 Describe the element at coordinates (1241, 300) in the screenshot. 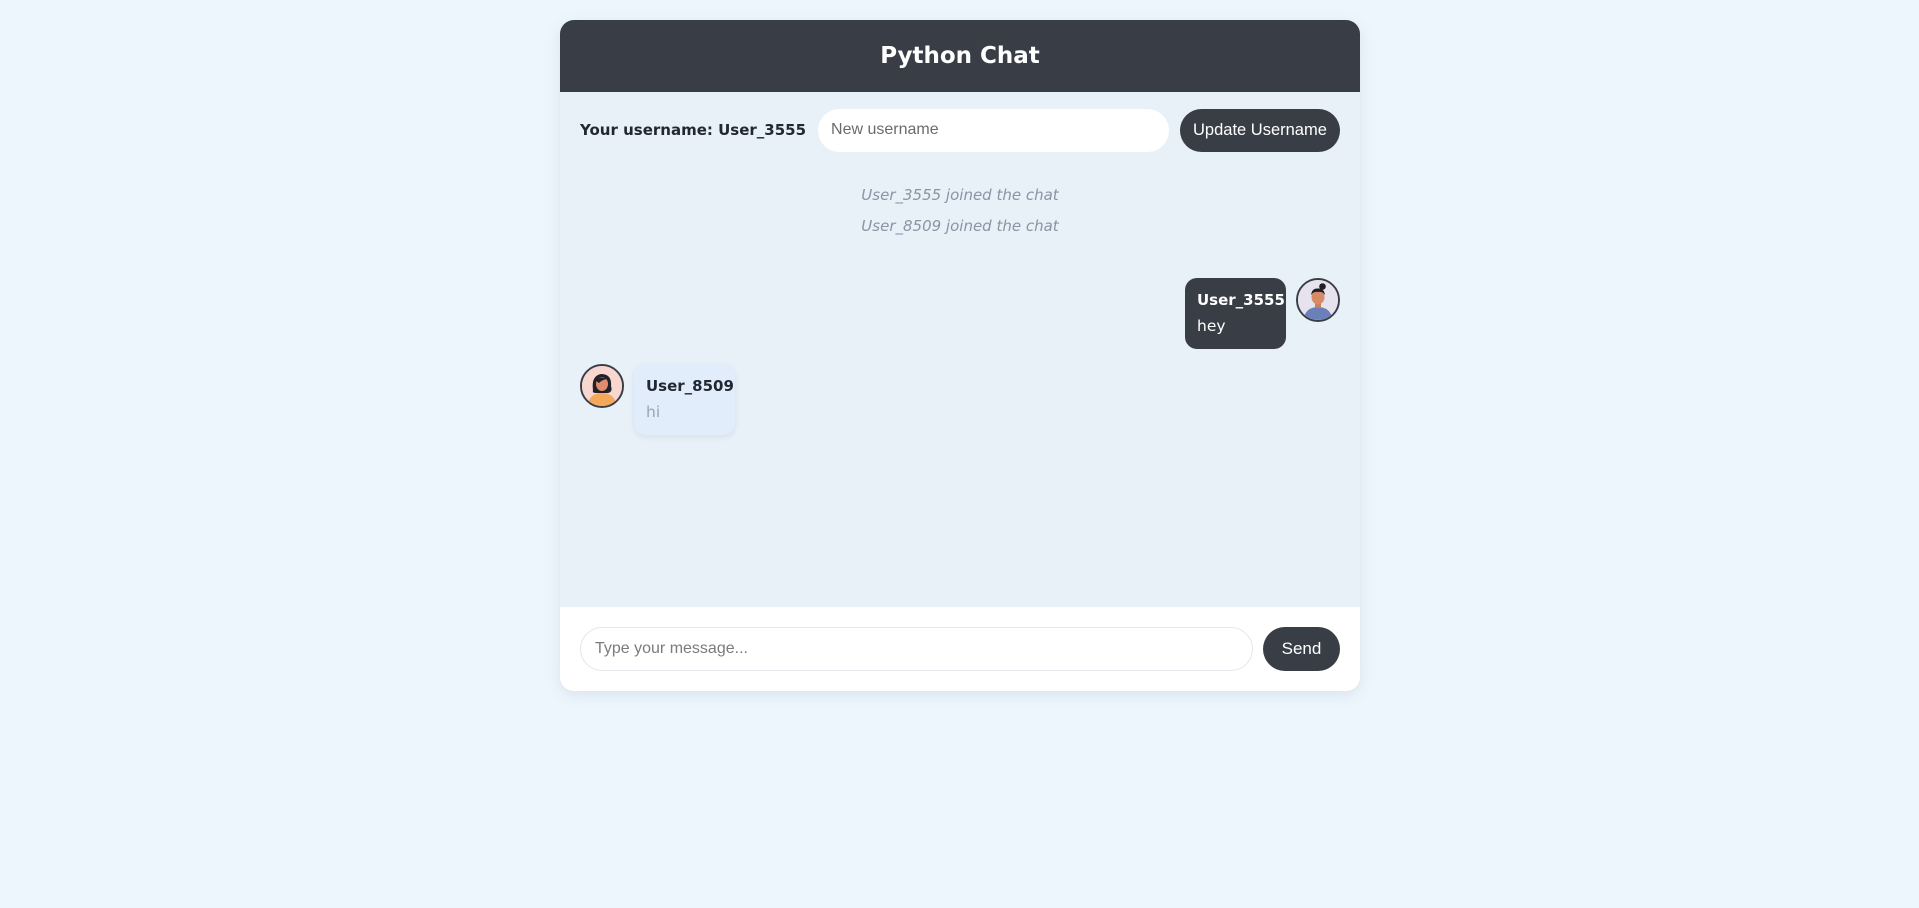

I see `message-username: User_3555` at that location.